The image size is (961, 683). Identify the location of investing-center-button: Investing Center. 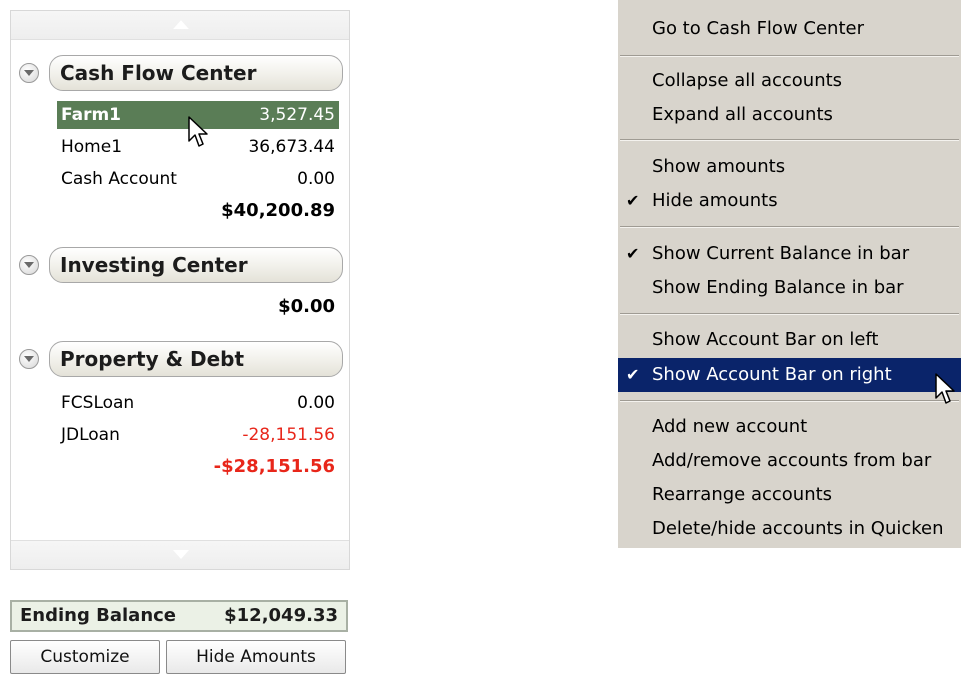
(196, 265).